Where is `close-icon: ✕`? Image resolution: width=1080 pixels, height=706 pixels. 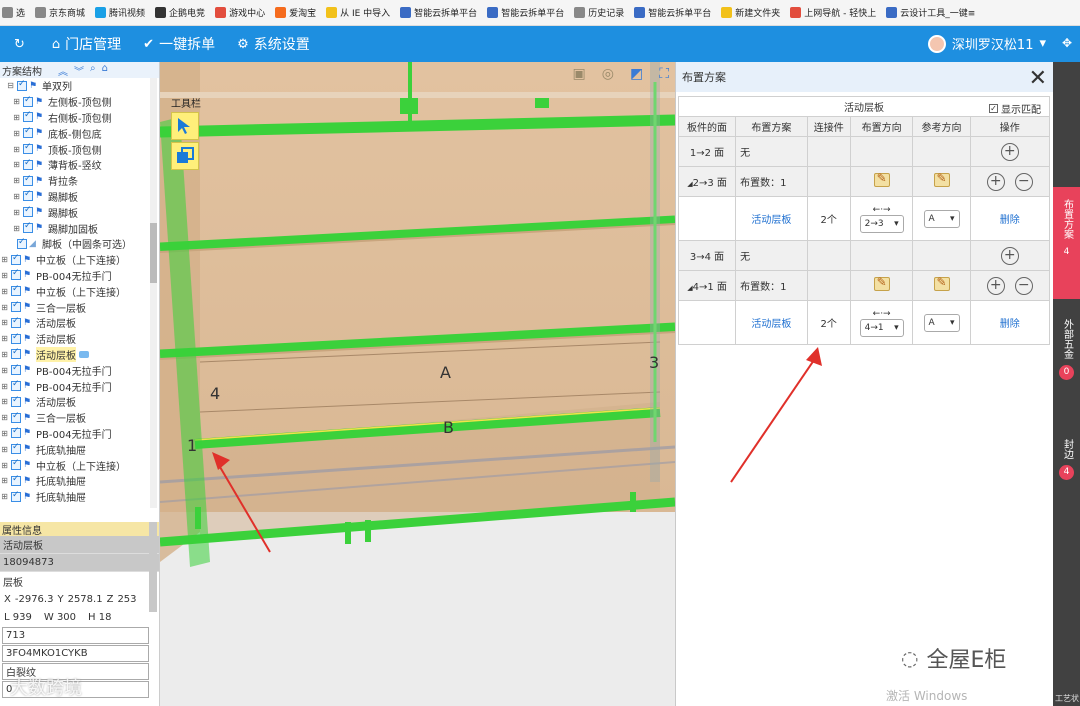
close-icon: ✕ is located at coordinates (1038, 78).